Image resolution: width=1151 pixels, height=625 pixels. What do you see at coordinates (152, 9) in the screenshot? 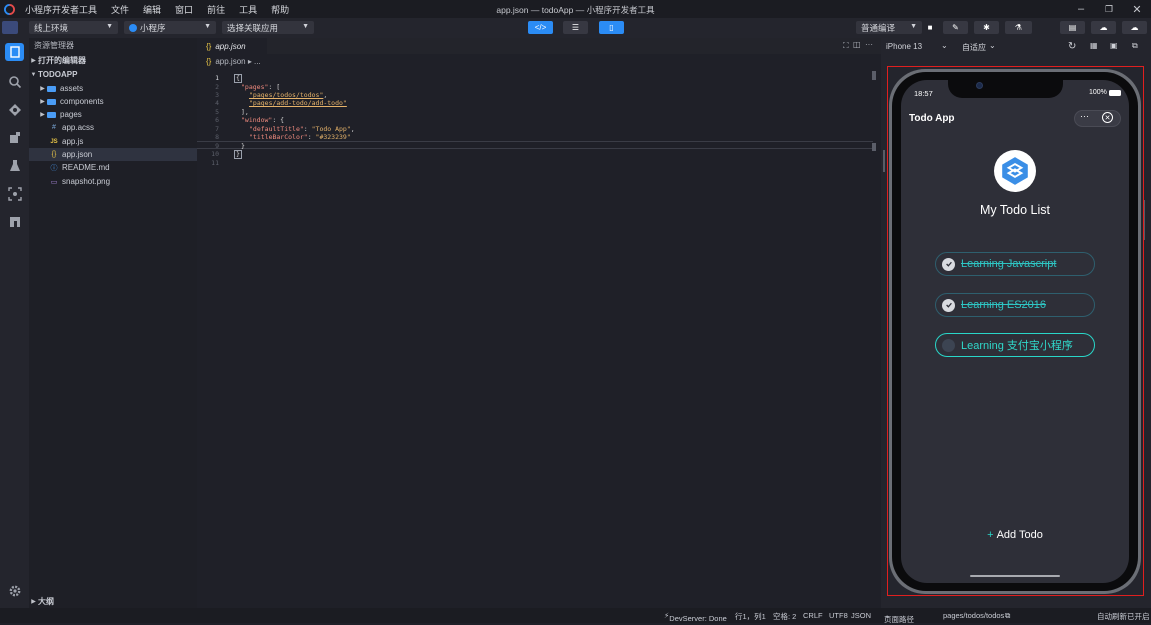
I see `menu-edit: 编辑` at bounding box center [152, 9].